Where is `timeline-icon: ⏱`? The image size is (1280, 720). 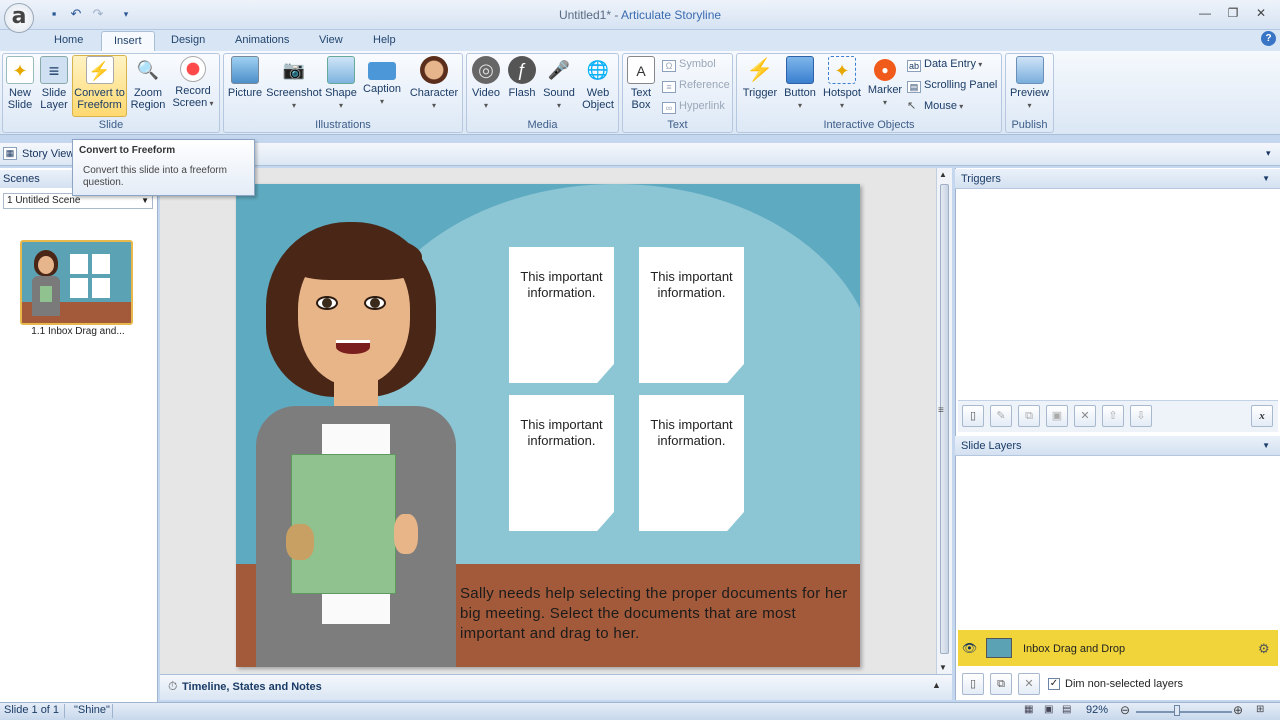
timeline-icon: ⏱ is located at coordinates (173, 686).